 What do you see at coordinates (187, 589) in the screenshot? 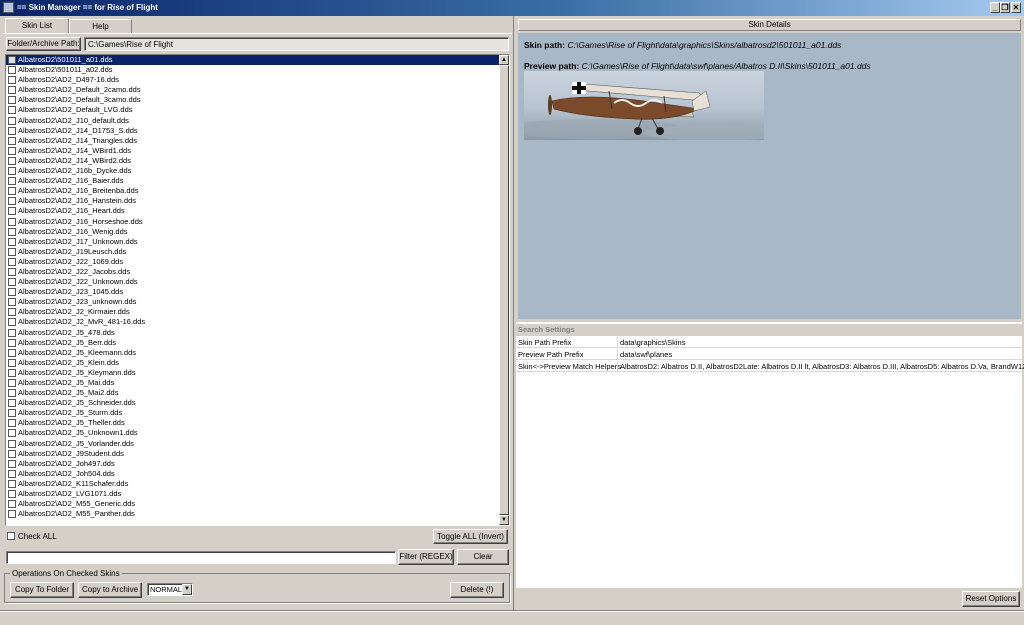
I see `chevron-down-icon: ▼` at bounding box center [187, 589].